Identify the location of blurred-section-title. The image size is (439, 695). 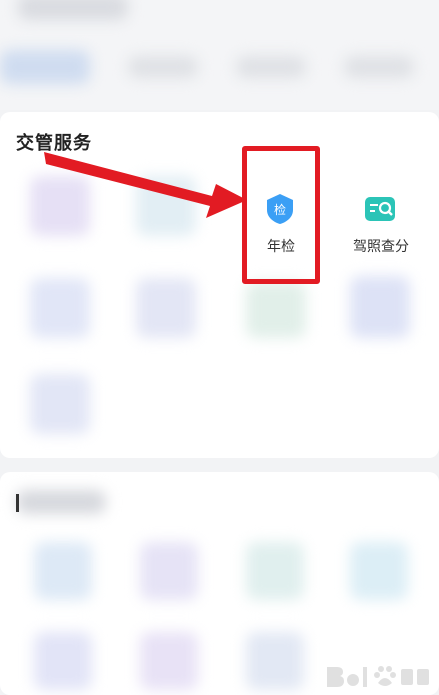
(61, 502).